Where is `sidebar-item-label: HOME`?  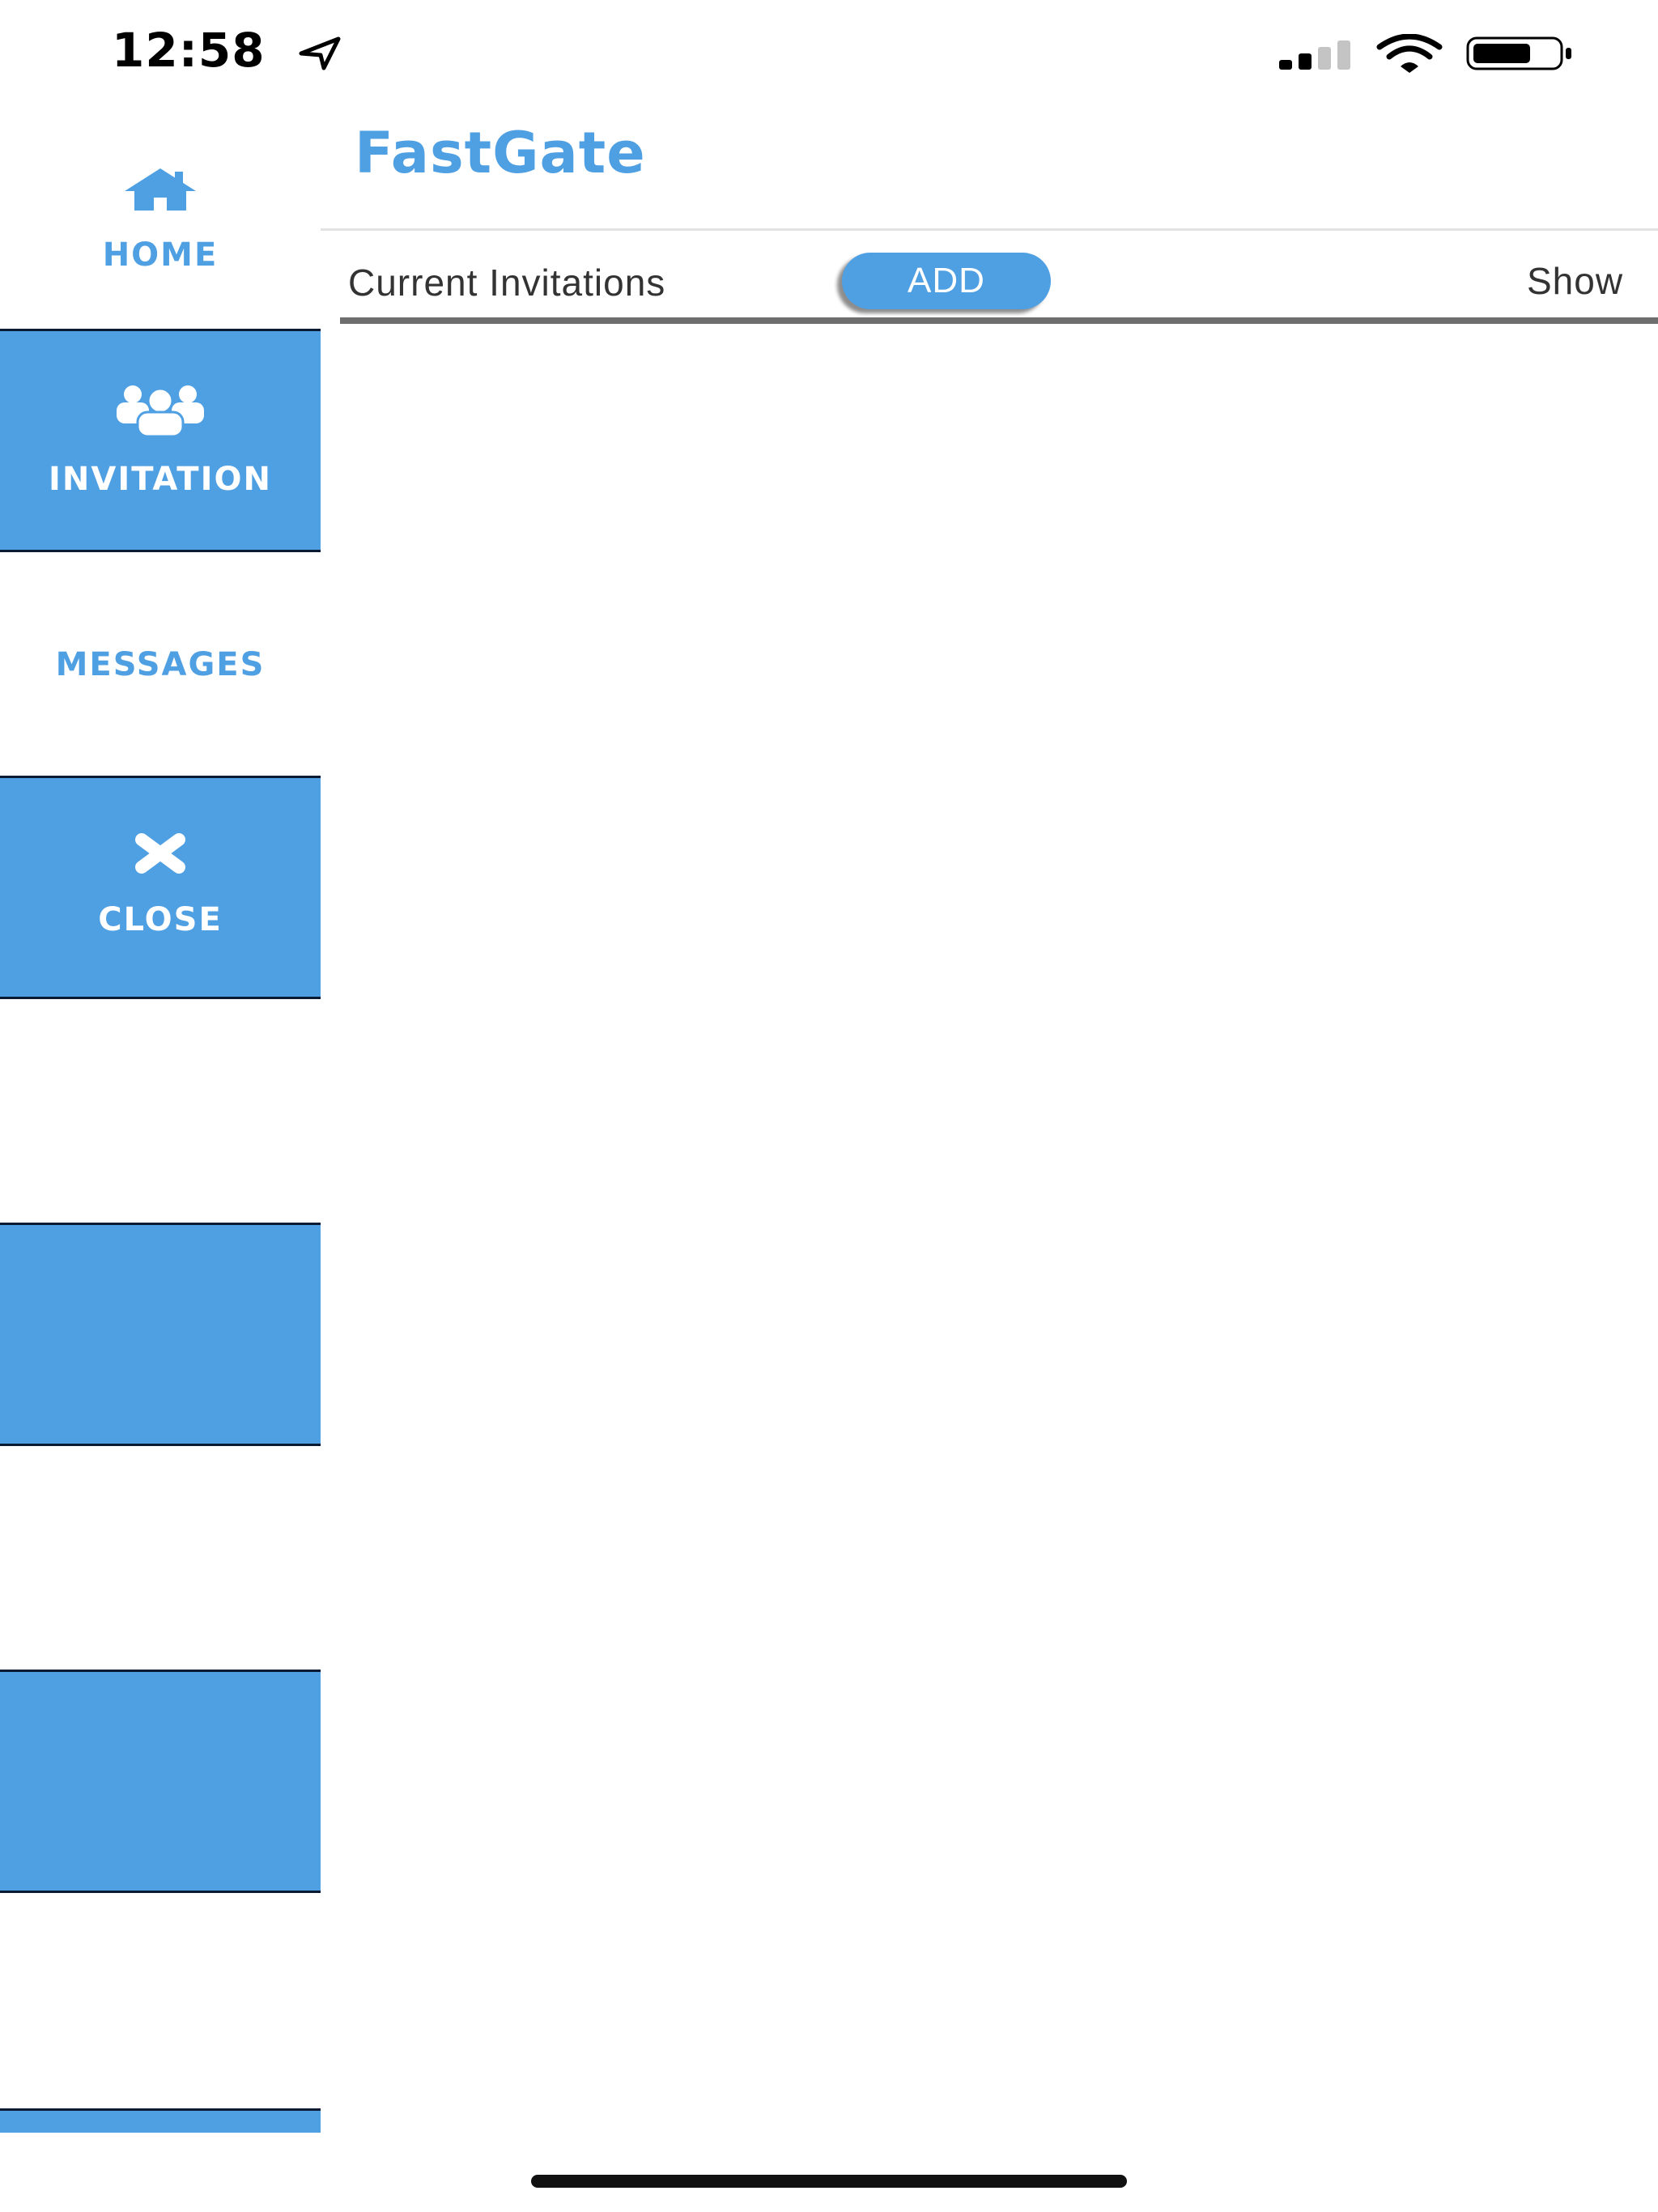 sidebar-item-label: HOME is located at coordinates (160, 255).